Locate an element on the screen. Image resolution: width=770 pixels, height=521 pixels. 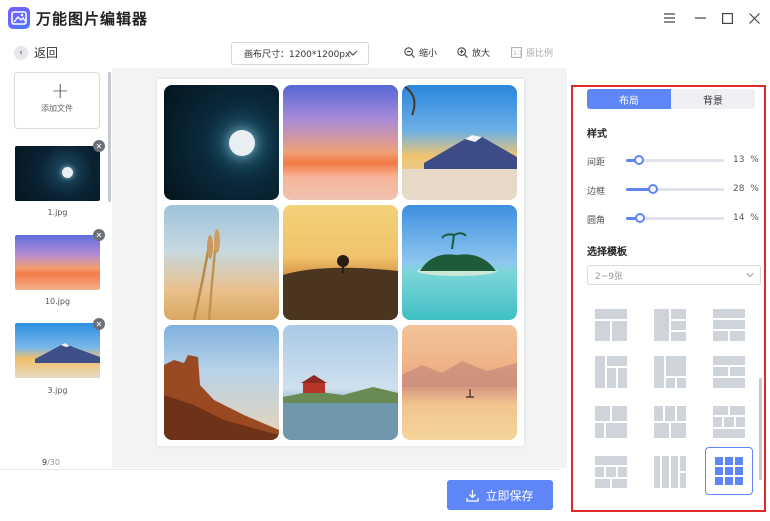
collage-tile-lakeside-house is located at coordinates (340, 382).